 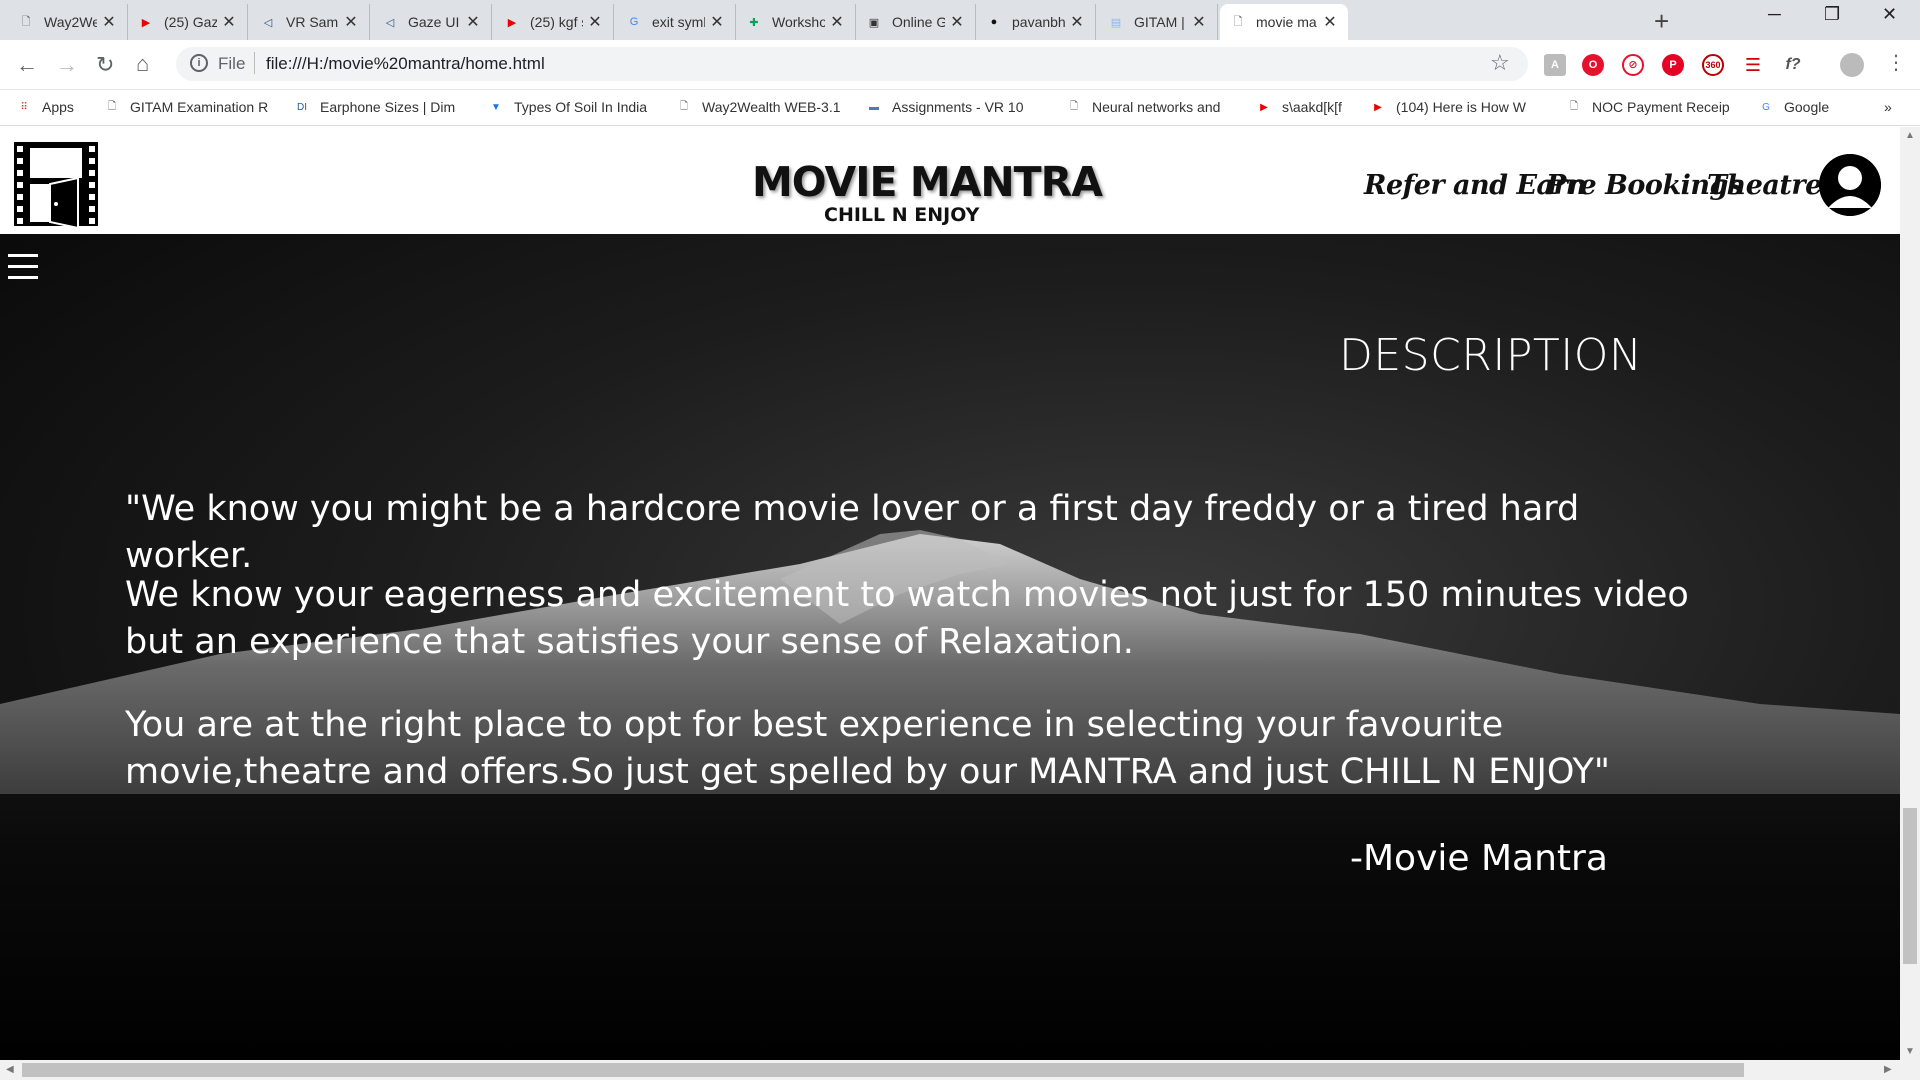 I want to click on bookmark-item: 🗋 Neural networks and, so click(x=1151, y=107).